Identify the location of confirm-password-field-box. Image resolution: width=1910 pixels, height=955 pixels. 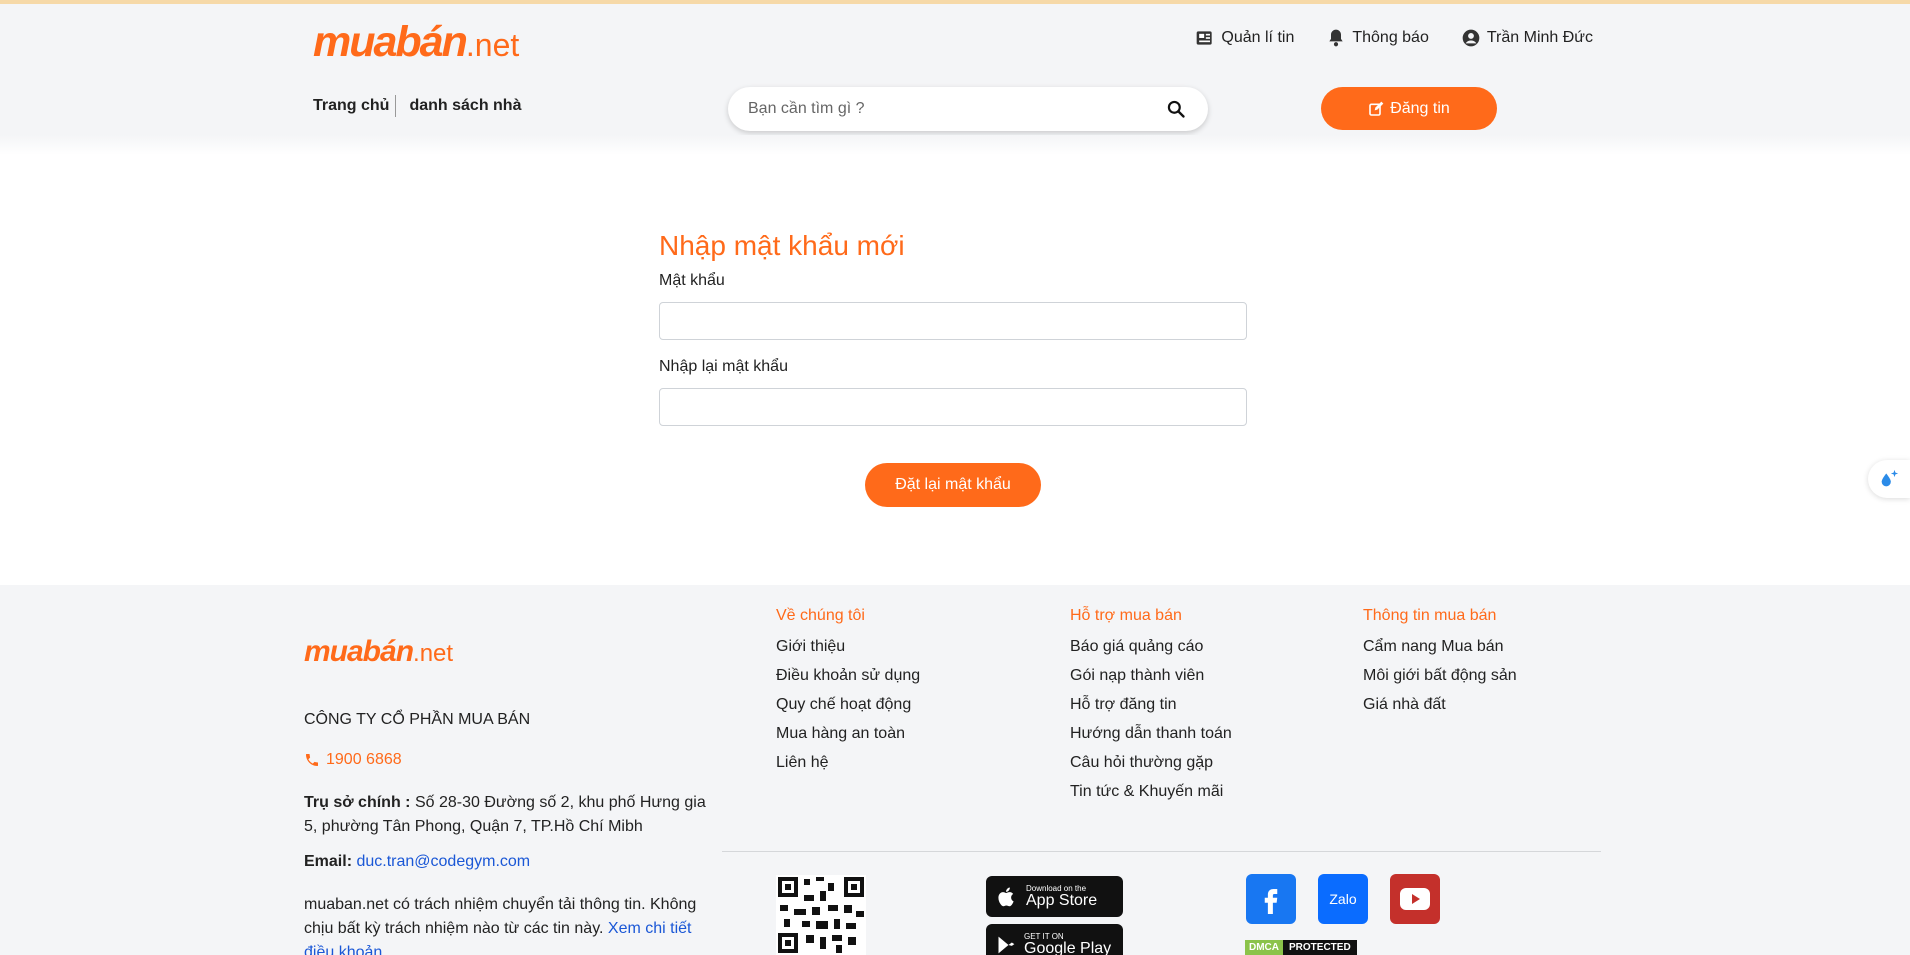
(953, 407).